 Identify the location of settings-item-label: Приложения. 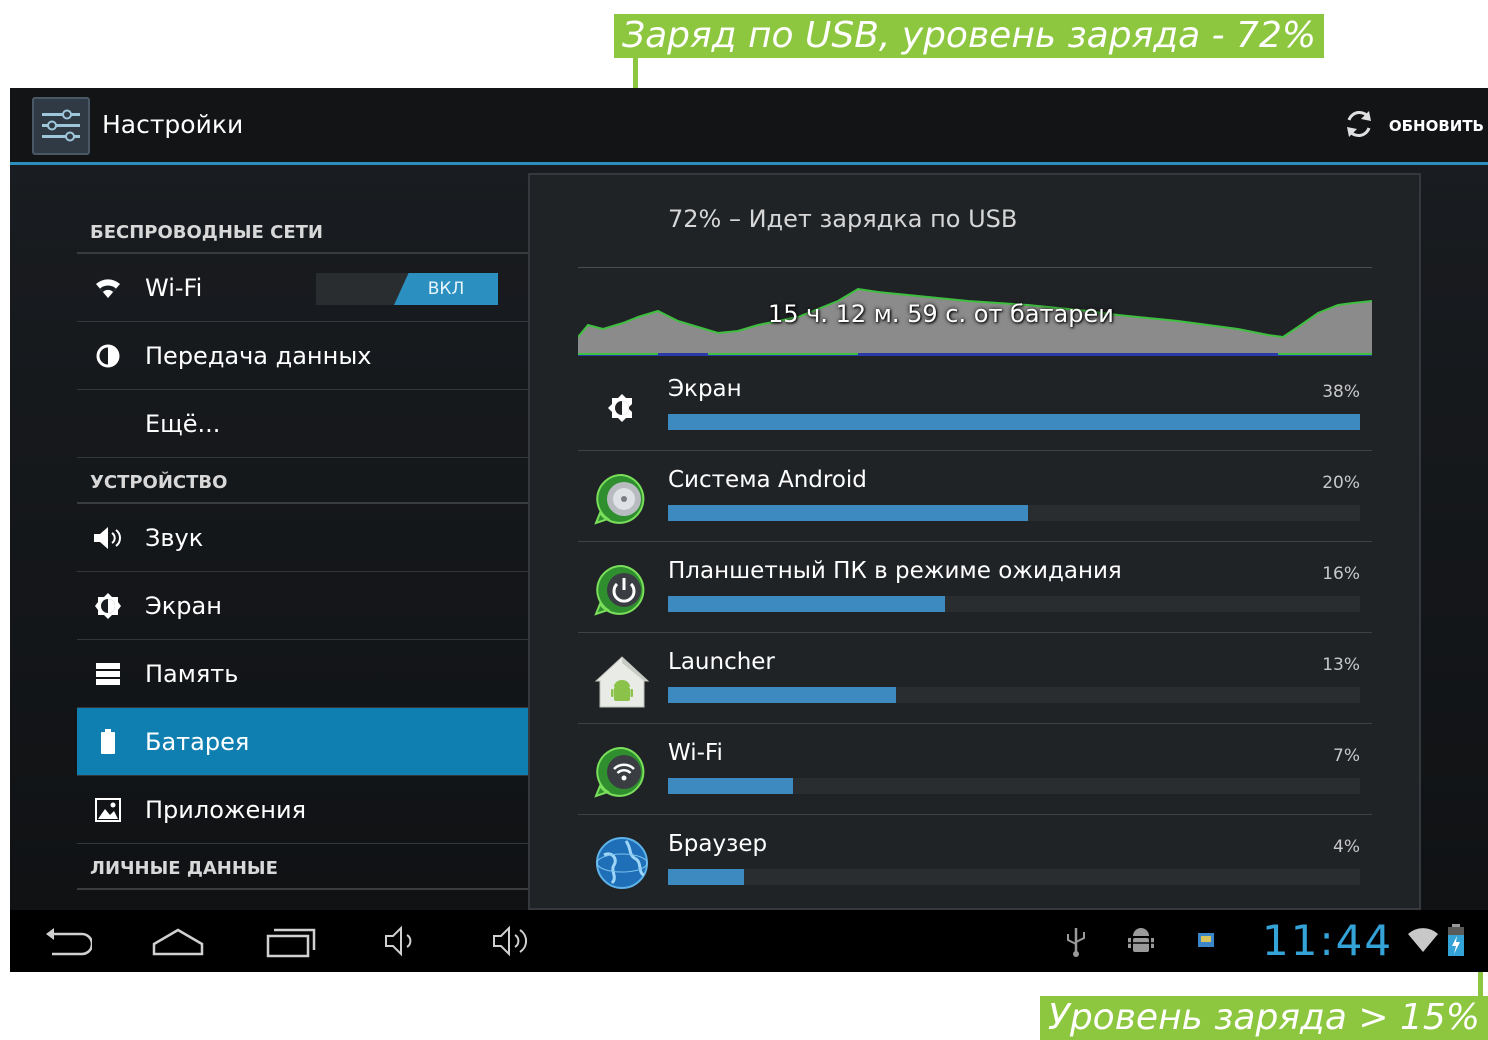
(226, 809).